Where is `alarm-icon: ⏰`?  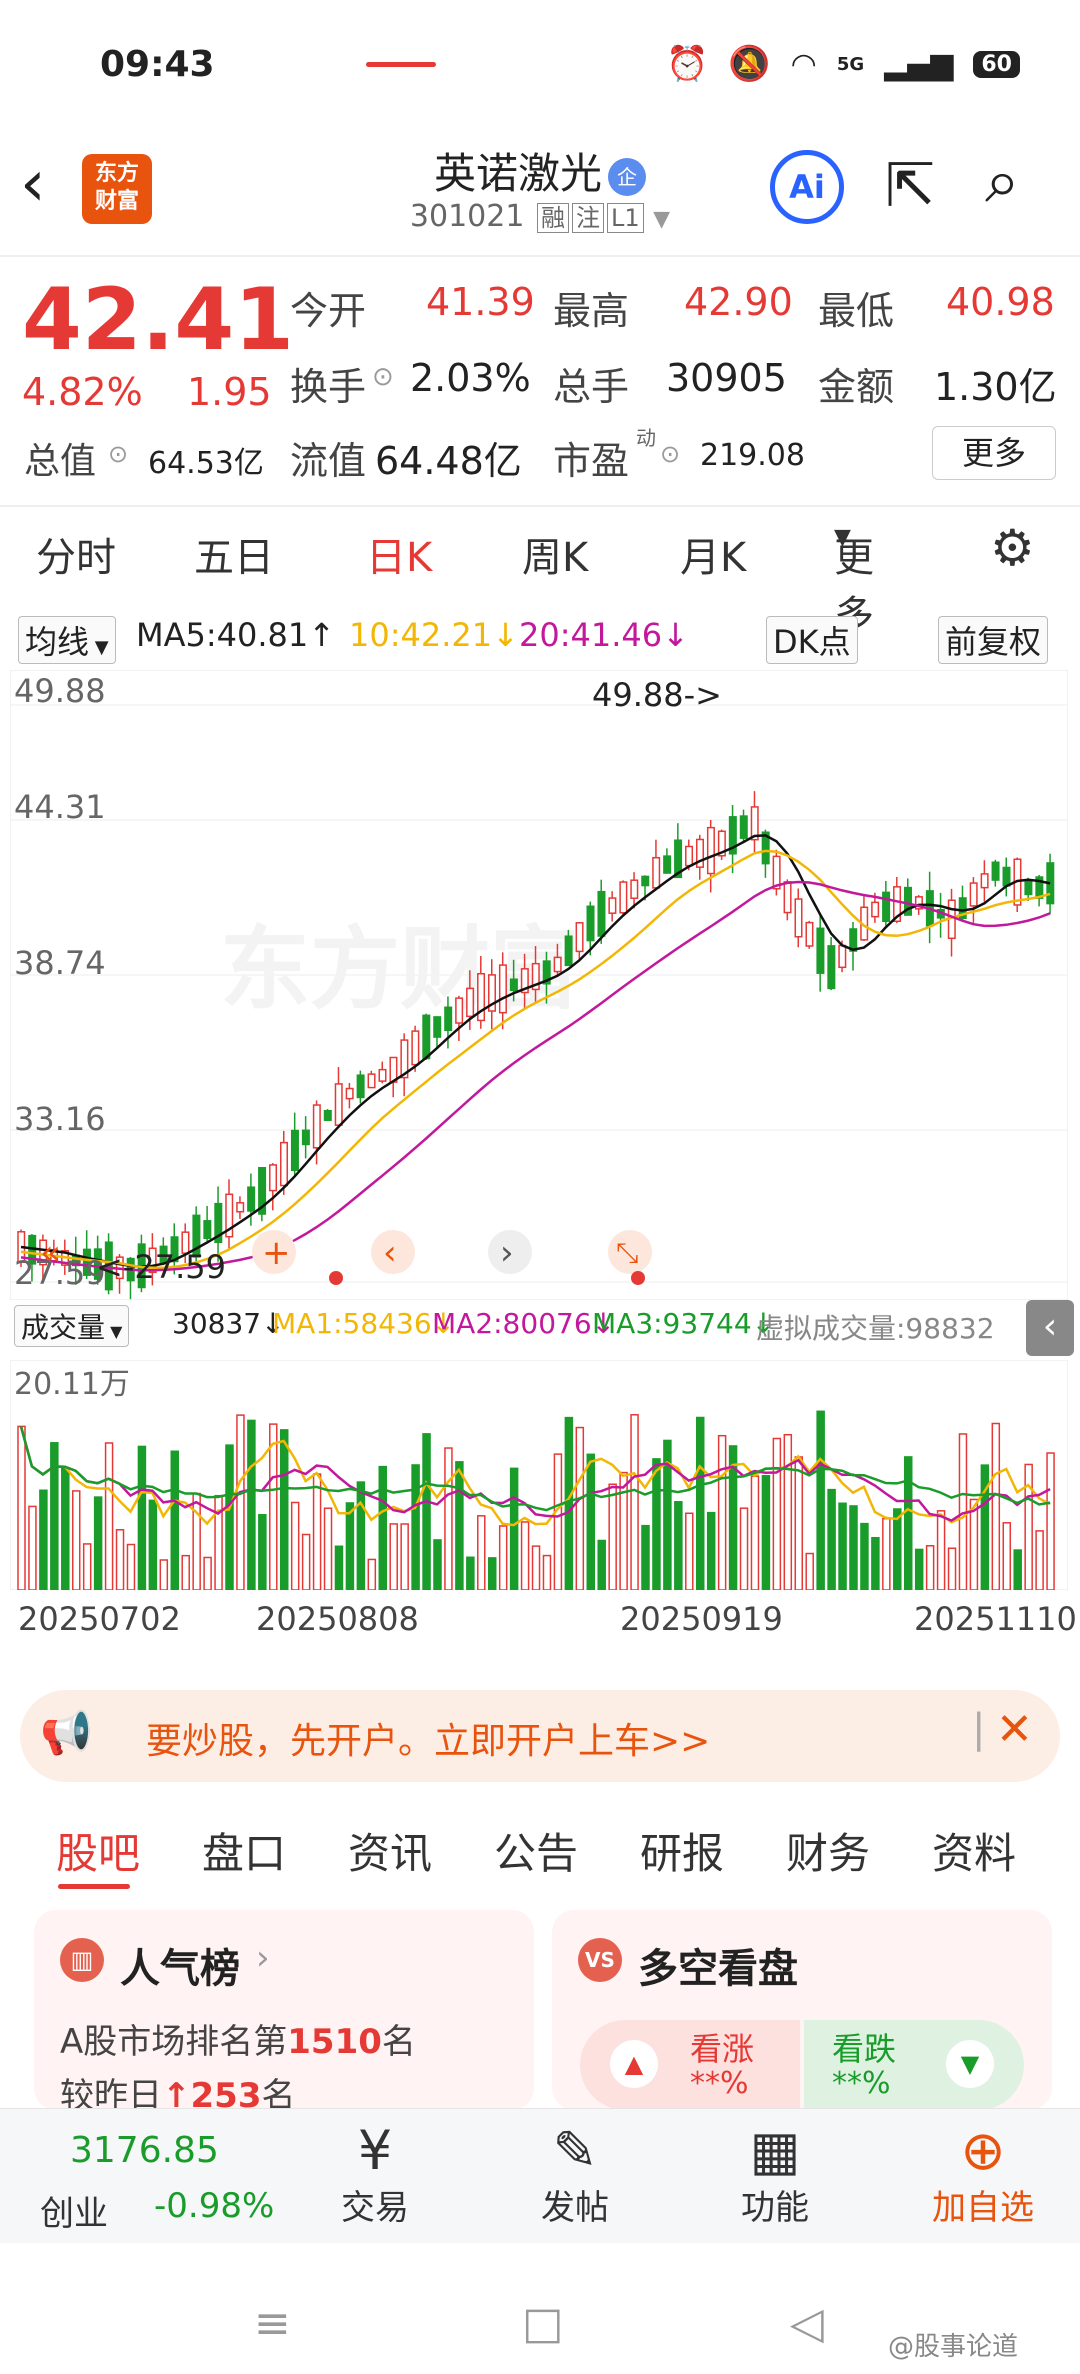
alarm-icon: ⏰ is located at coordinates (687, 64).